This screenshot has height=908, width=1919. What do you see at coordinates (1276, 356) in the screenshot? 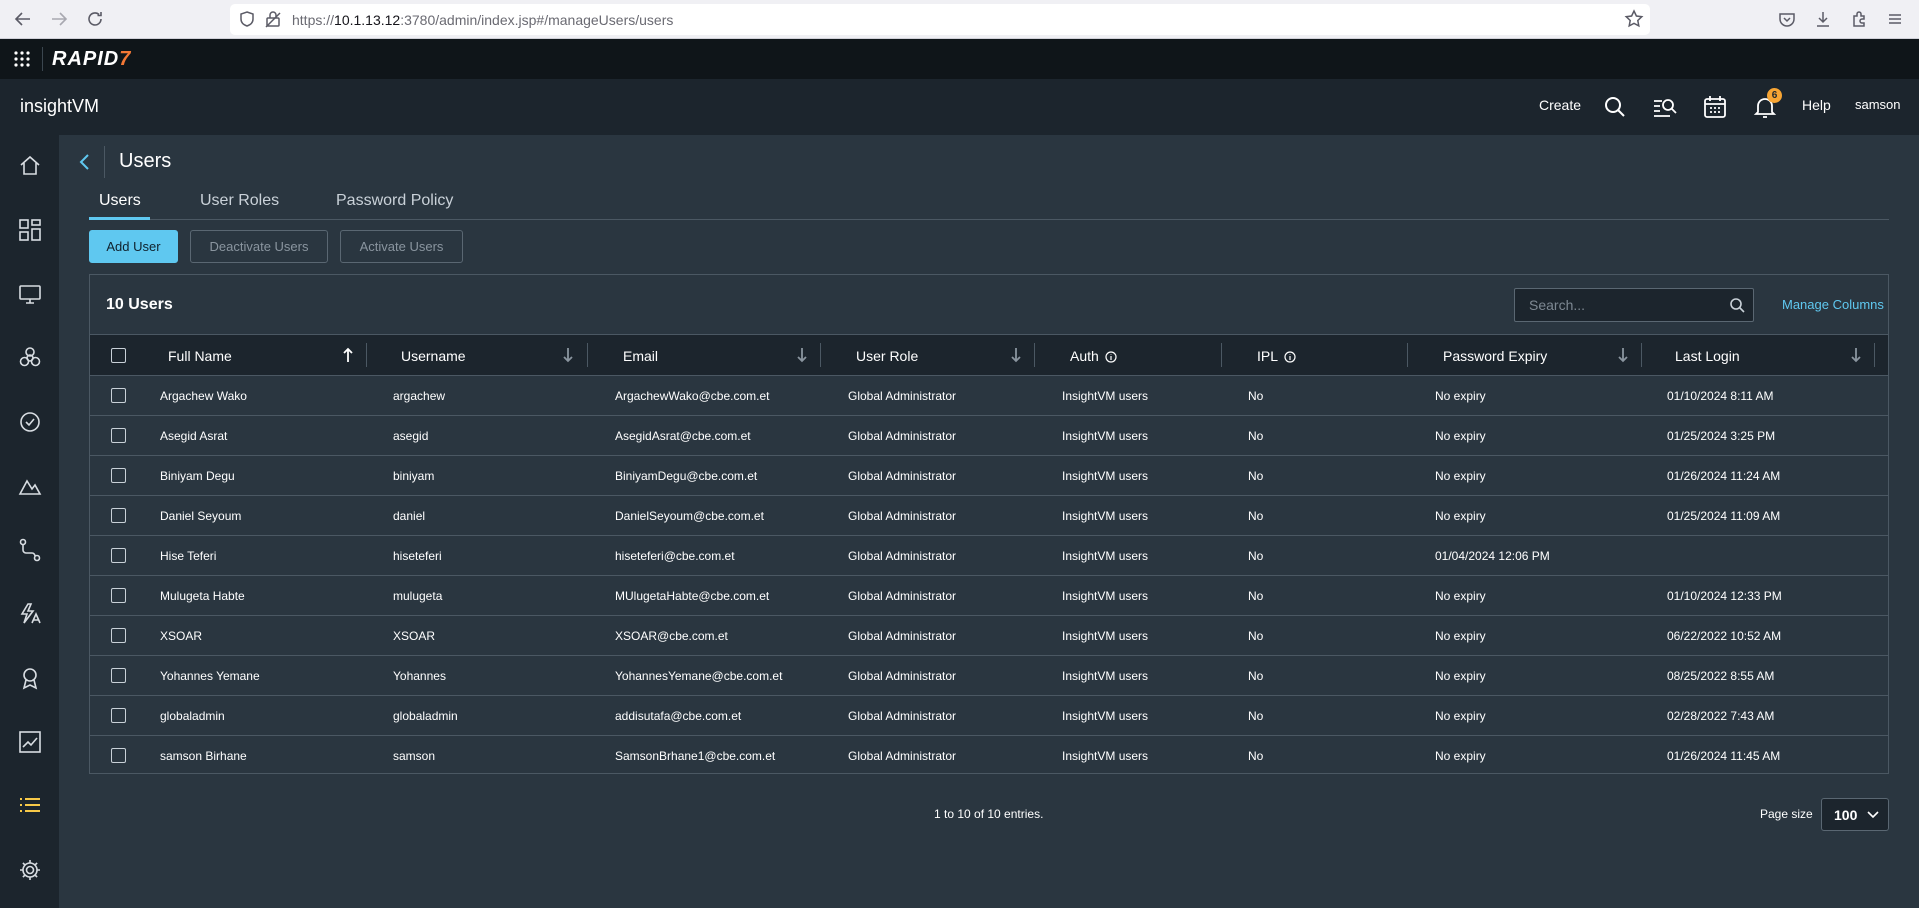
I see `column-header-ipl: IPL` at bounding box center [1276, 356].